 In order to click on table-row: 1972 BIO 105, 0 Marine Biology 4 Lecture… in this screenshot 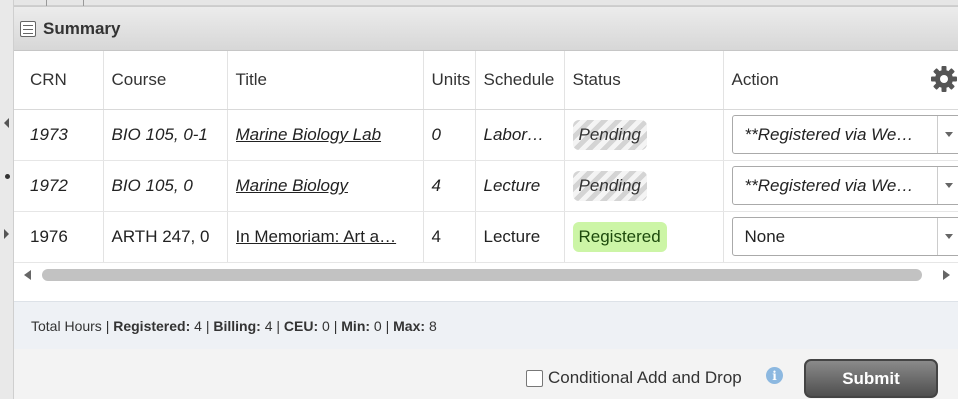, I will do `click(486, 186)`.